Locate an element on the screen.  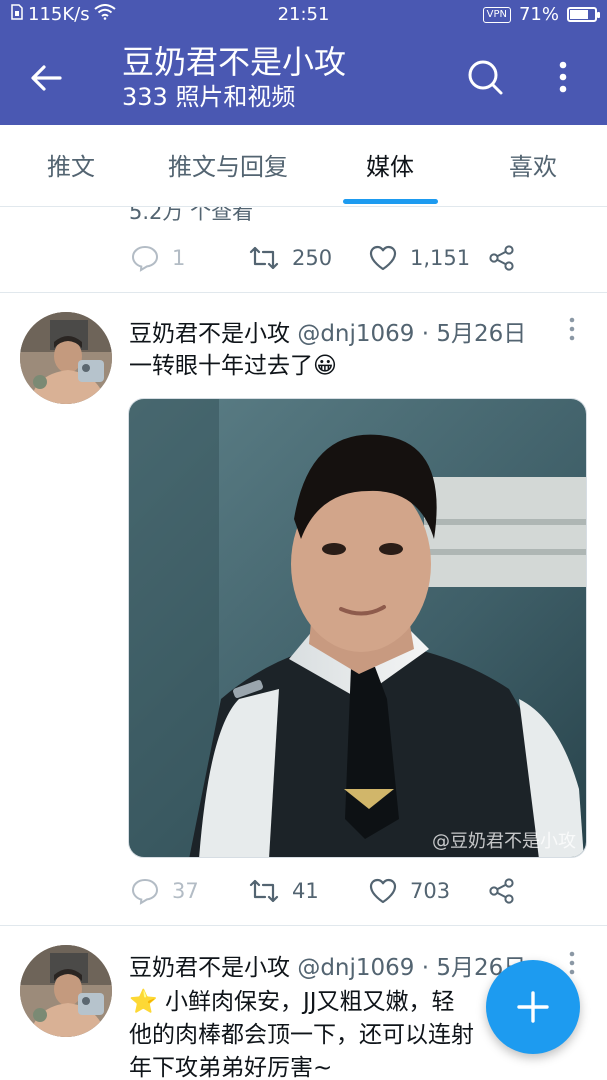
tweet-actions: 37 41 703 is located at coordinates (303, 891).